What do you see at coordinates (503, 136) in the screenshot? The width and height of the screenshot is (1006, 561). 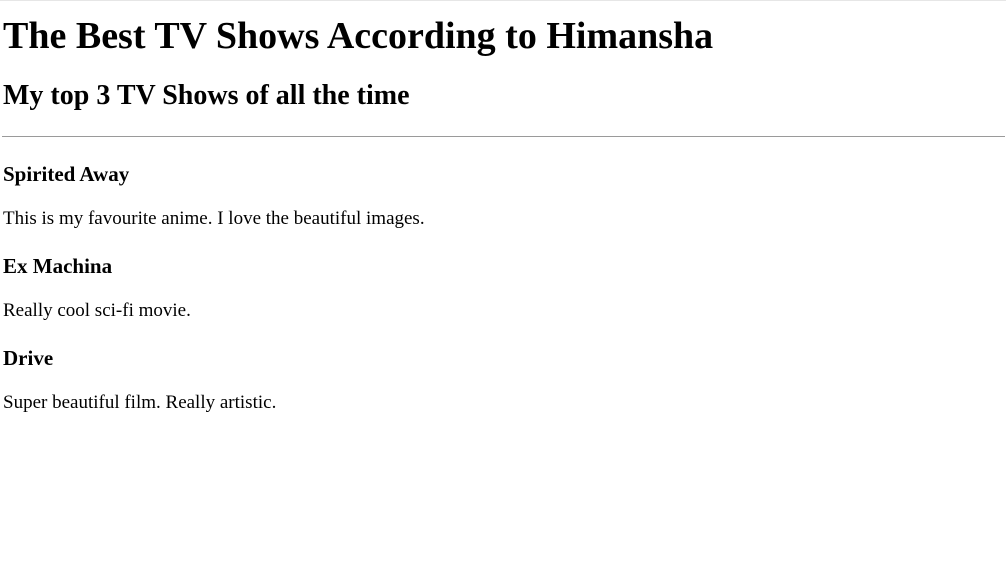 I see `divider` at bounding box center [503, 136].